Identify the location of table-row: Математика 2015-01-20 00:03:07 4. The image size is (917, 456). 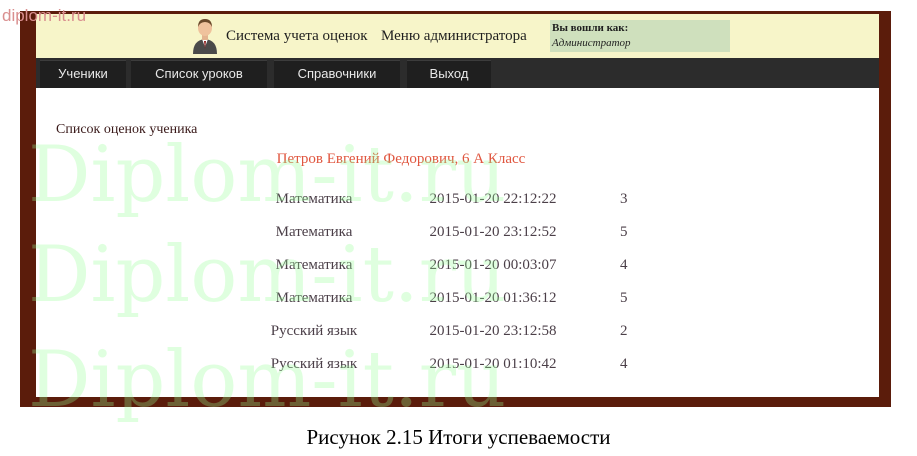
(454, 265).